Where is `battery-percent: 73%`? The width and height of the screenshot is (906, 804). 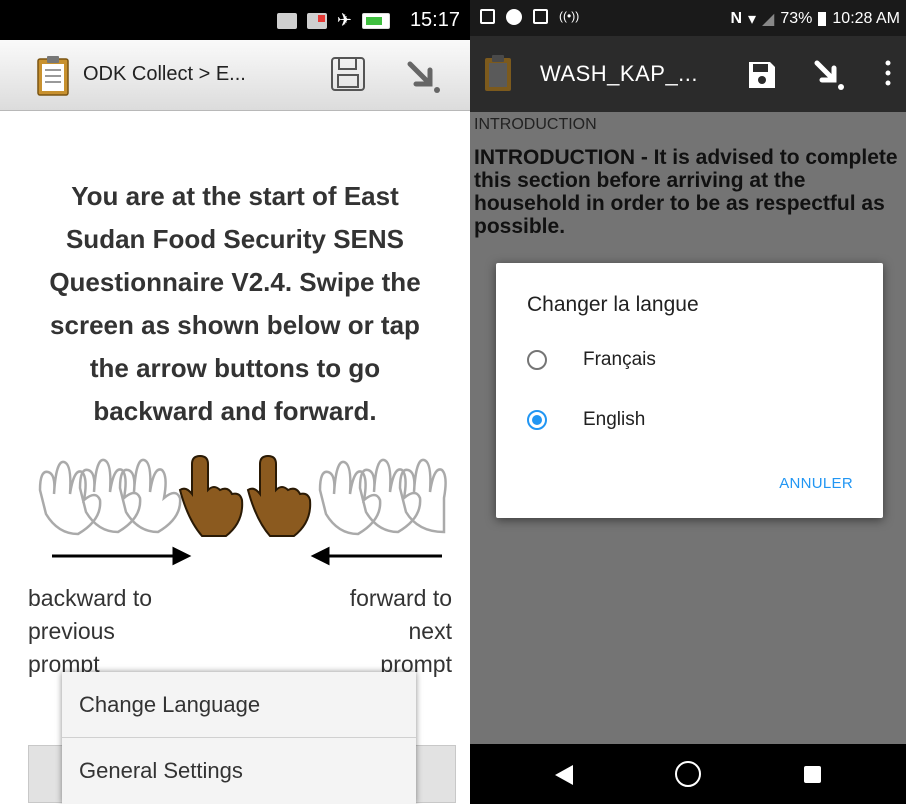
battery-percent: 73% is located at coordinates (796, 18).